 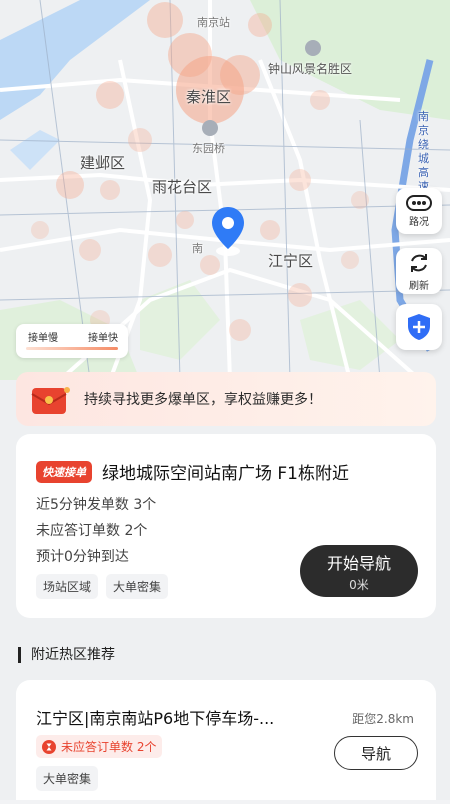 What do you see at coordinates (310, 69) in the screenshot?
I see `map-label-zhongshan: 钟山风景名胜区` at bounding box center [310, 69].